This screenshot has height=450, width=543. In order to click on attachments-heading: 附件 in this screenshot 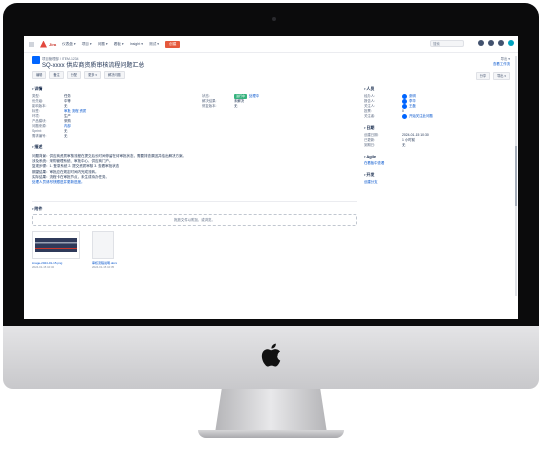, I will do `click(194, 209)`.